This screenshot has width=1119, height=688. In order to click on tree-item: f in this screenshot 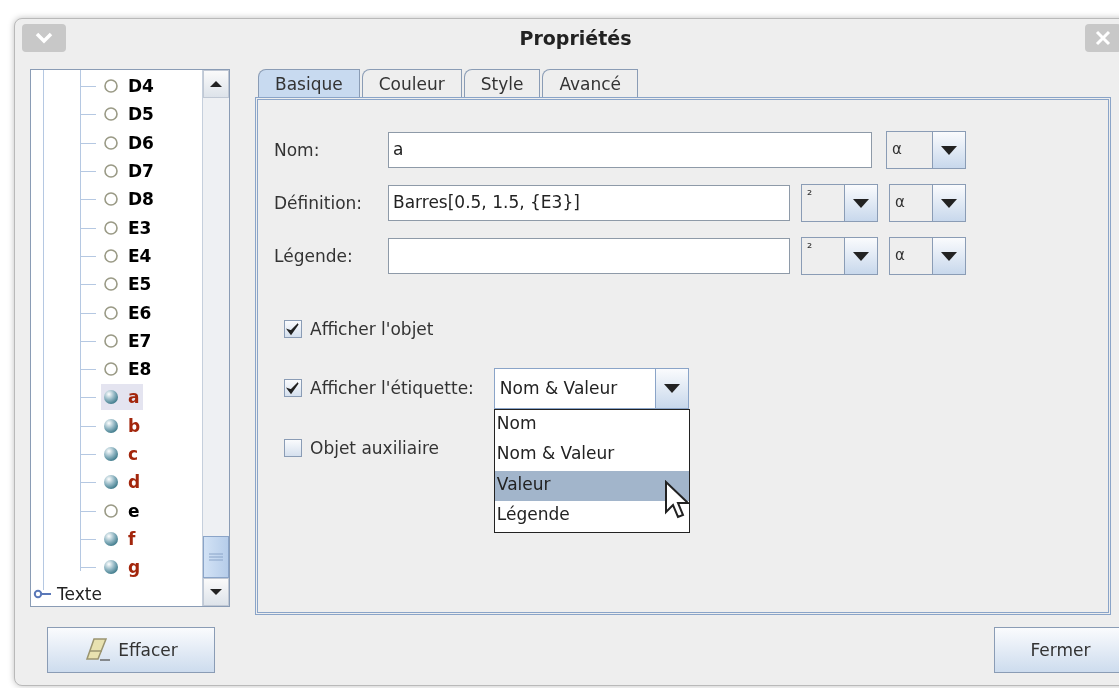, I will do `click(120, 538)`.